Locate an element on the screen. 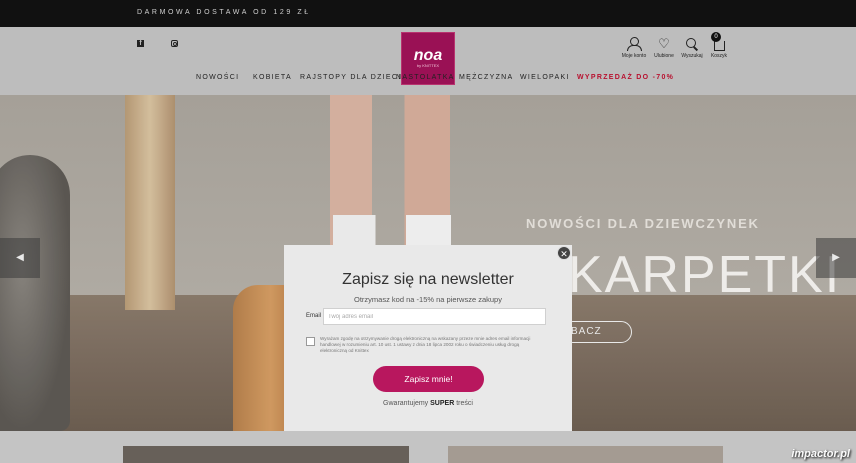  wishlist-label: Ulubione is located at coordinates (664, 56).